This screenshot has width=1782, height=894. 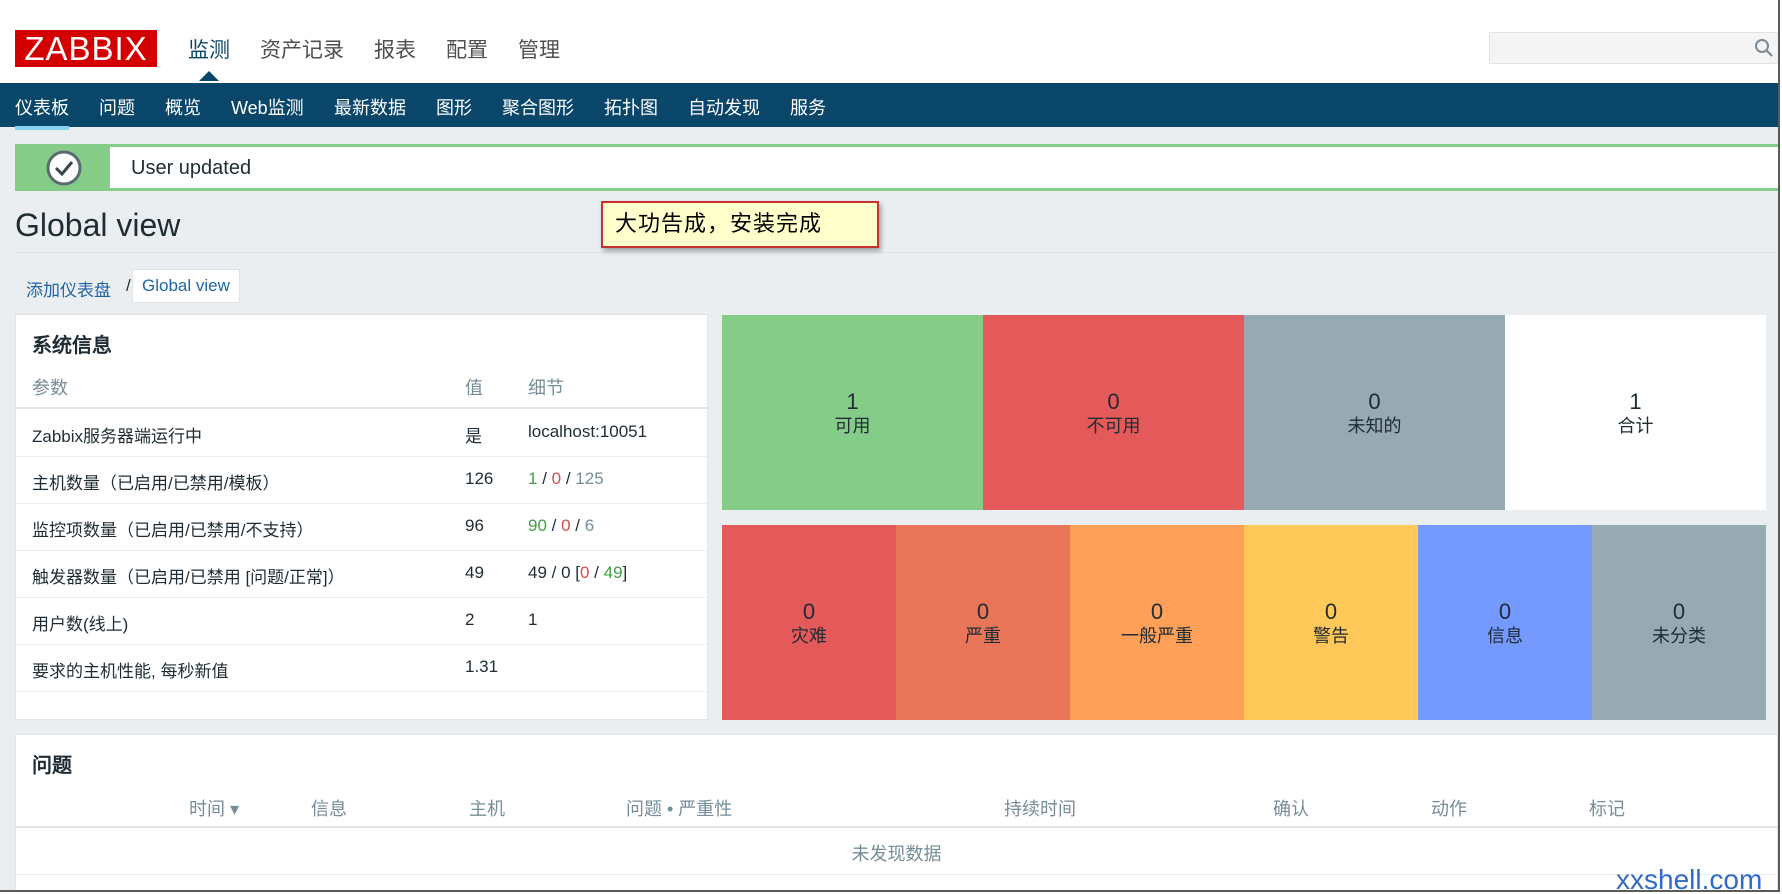 I want to click on breadcrumb-add-dashboard: 添加仪表盘, so click(x=68, y=288).